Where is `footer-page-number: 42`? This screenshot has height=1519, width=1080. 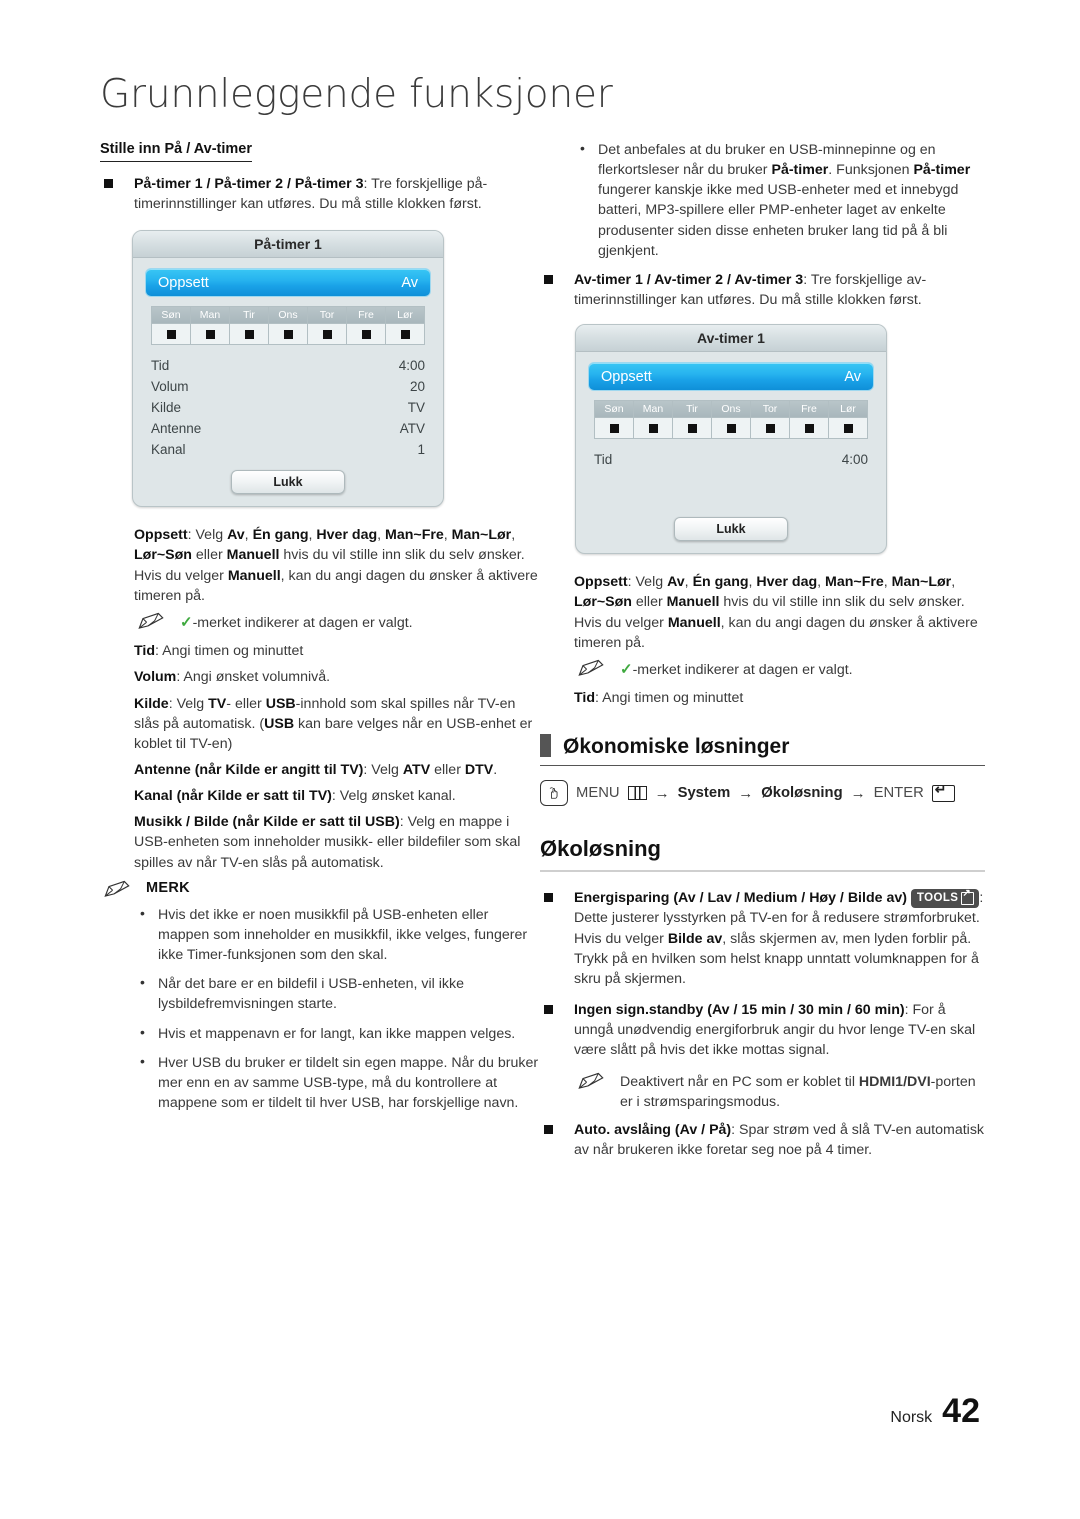 footer-page-number: 42 is located at coordinates (961, 1411).